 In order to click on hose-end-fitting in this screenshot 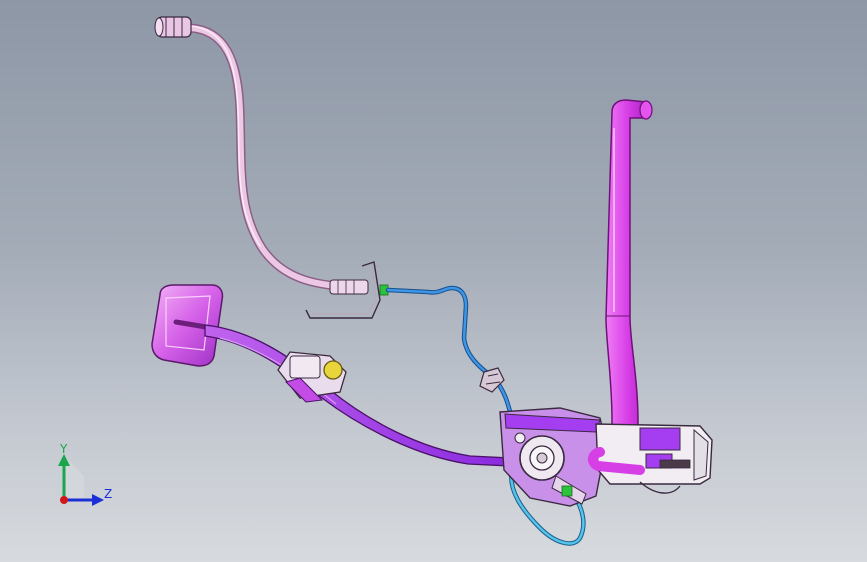, I will do `click(173, 27)`.